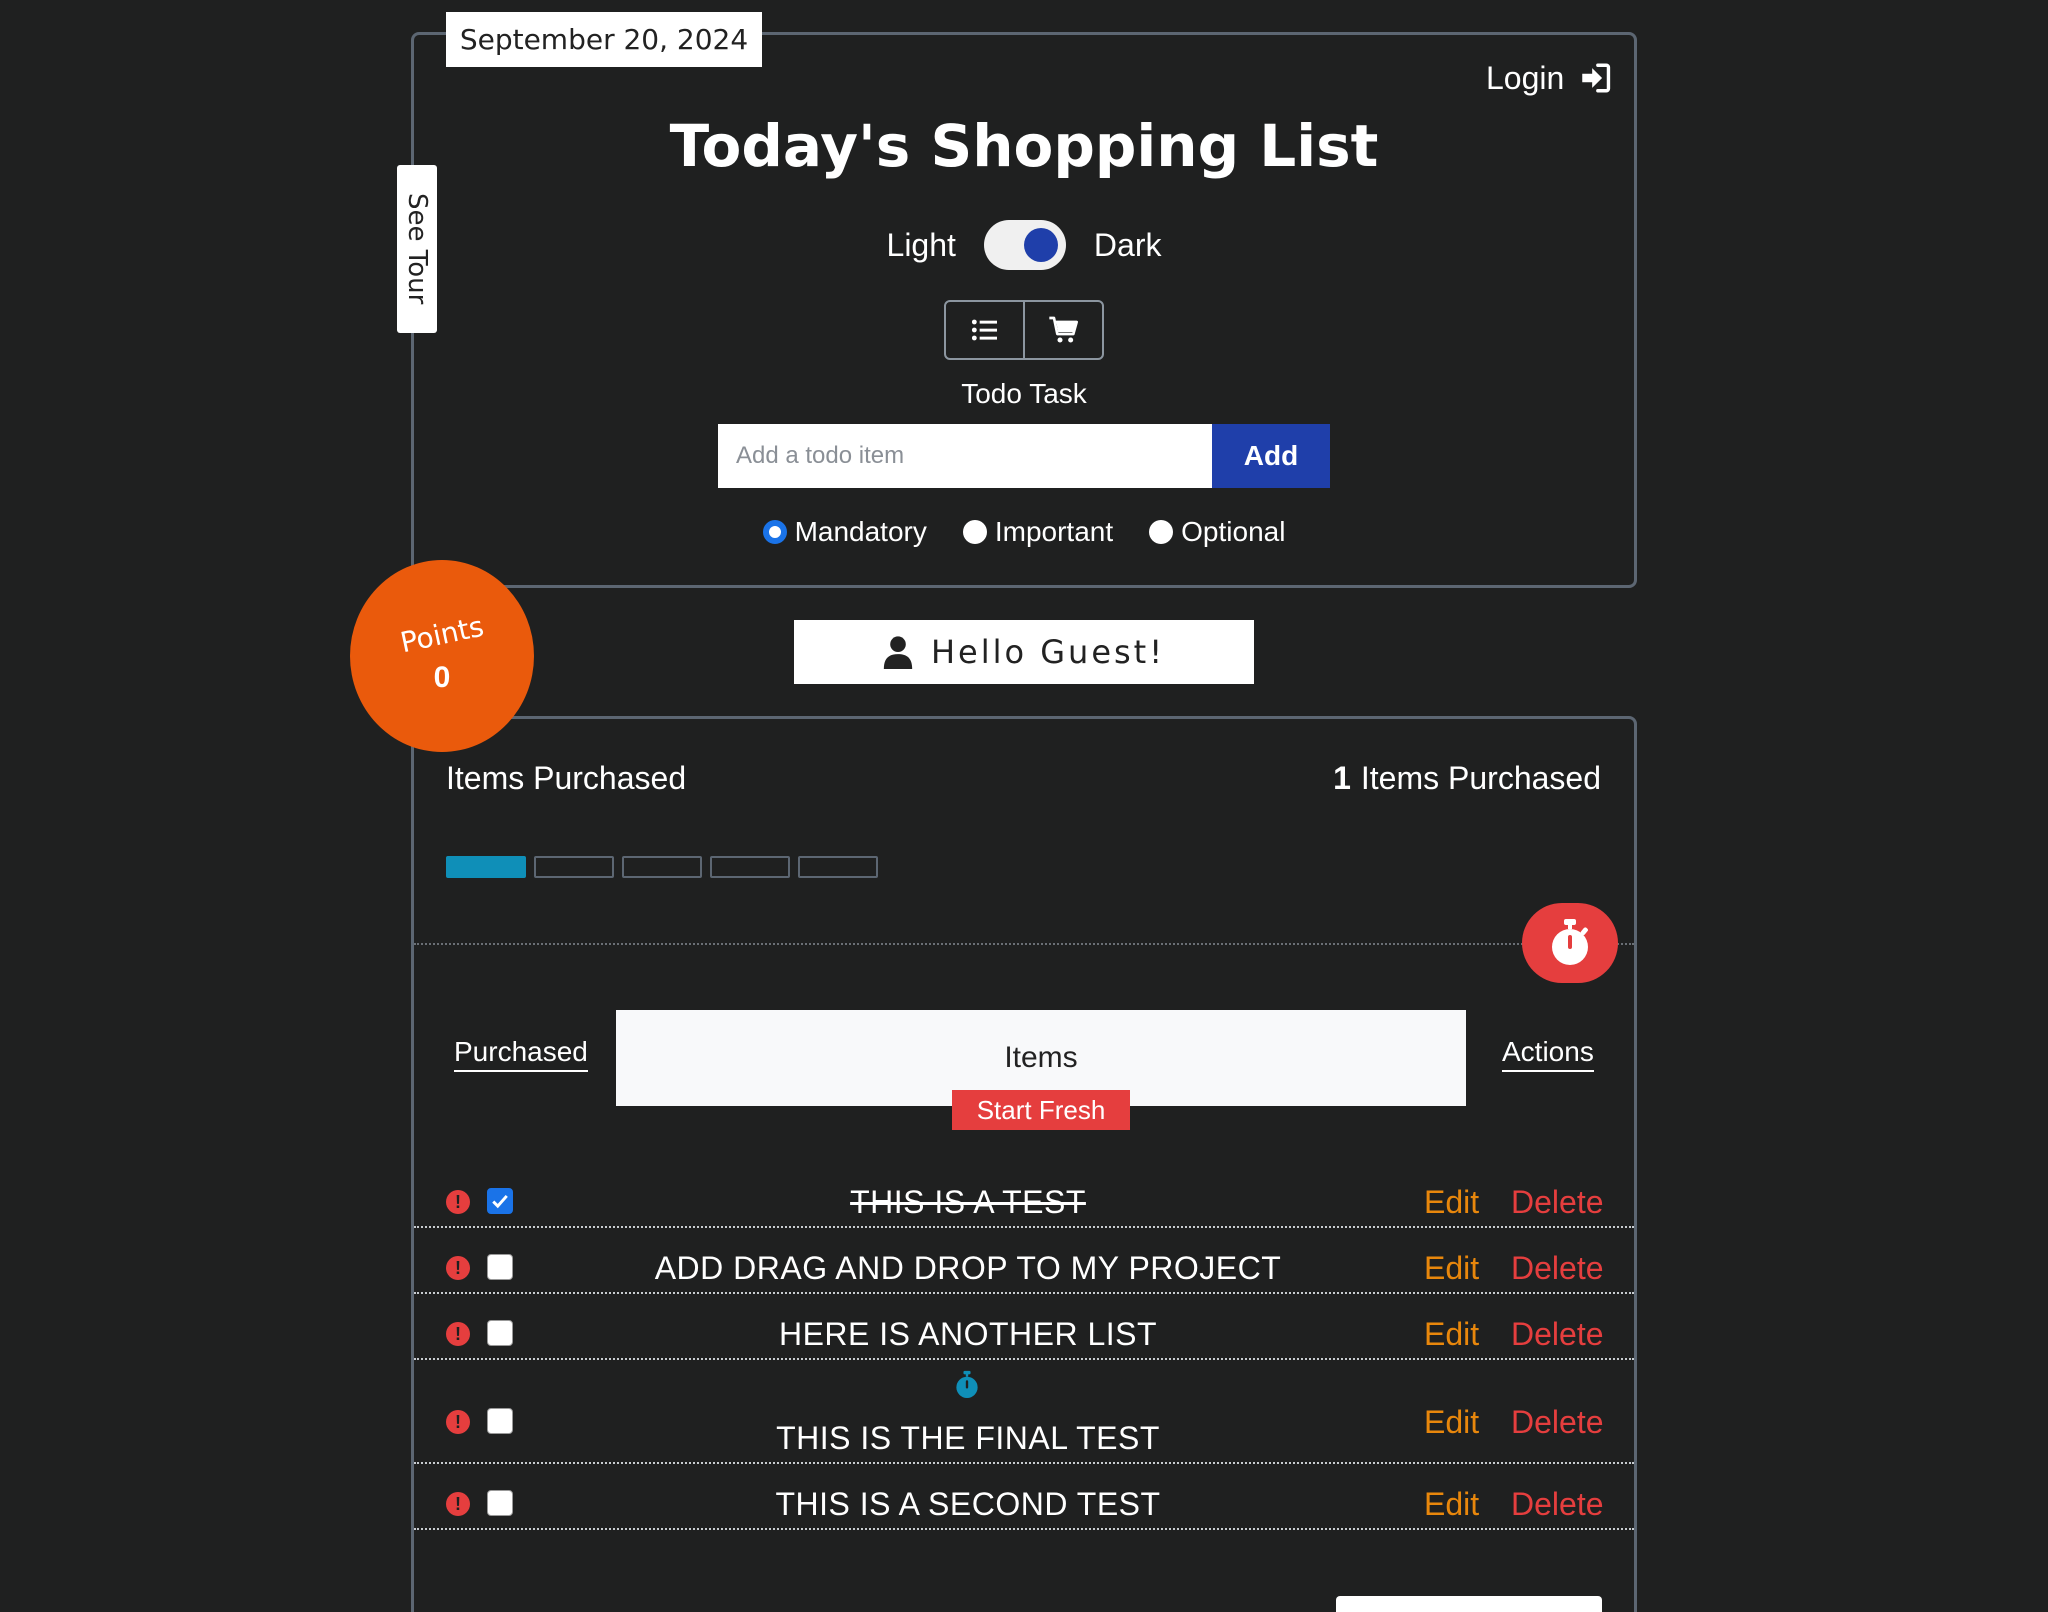 The image size is (2048, 1612). I want to click on list-view-button, so click(984, 330).